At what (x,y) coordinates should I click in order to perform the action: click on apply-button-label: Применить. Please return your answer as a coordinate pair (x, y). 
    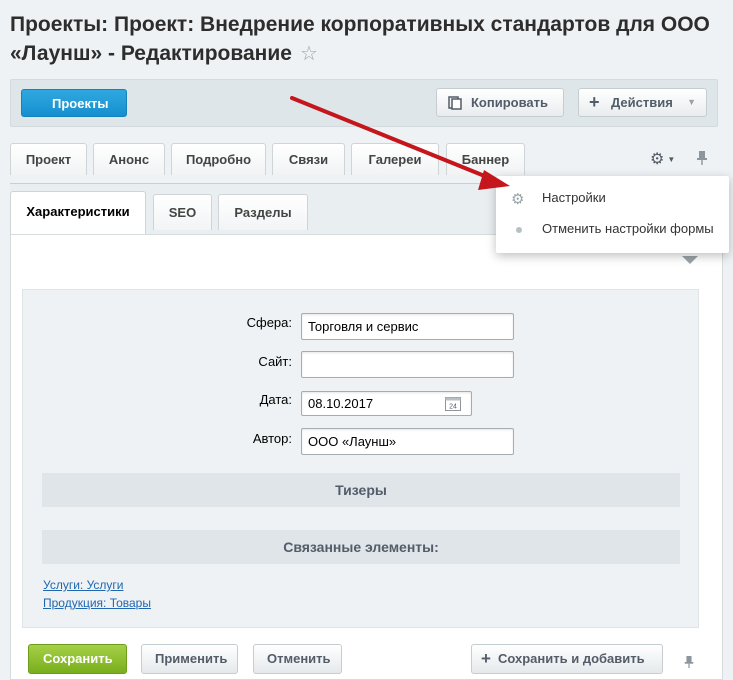
    Looking at the image, I should click on (191, 658).